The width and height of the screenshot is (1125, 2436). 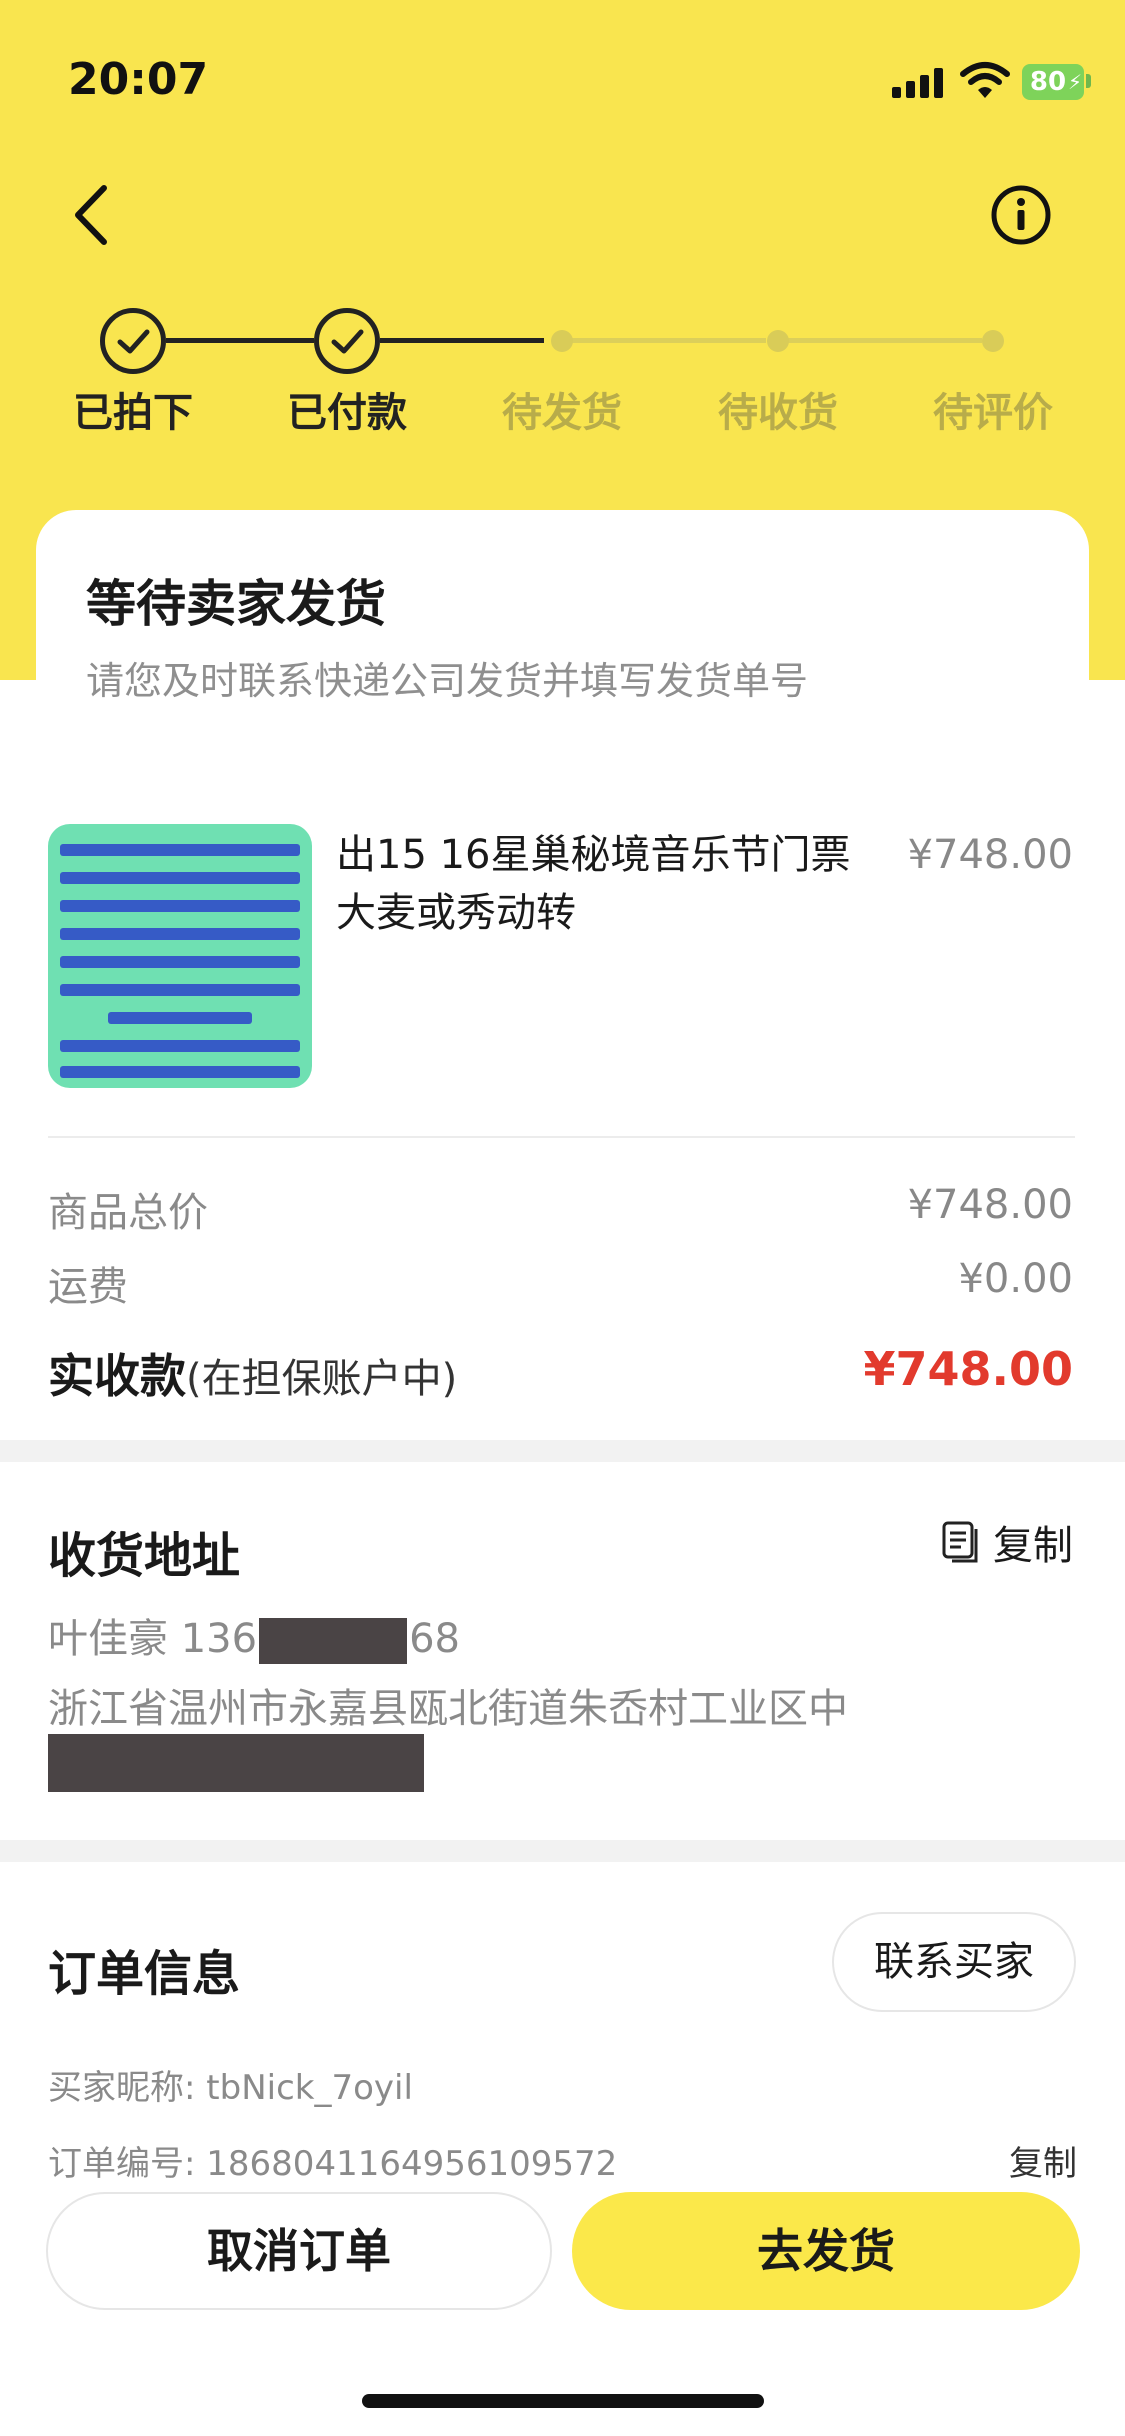 What do you see at coordinates (561, 1137) in the screenshot?
I see `divider` at bounding box center [561, 1137].